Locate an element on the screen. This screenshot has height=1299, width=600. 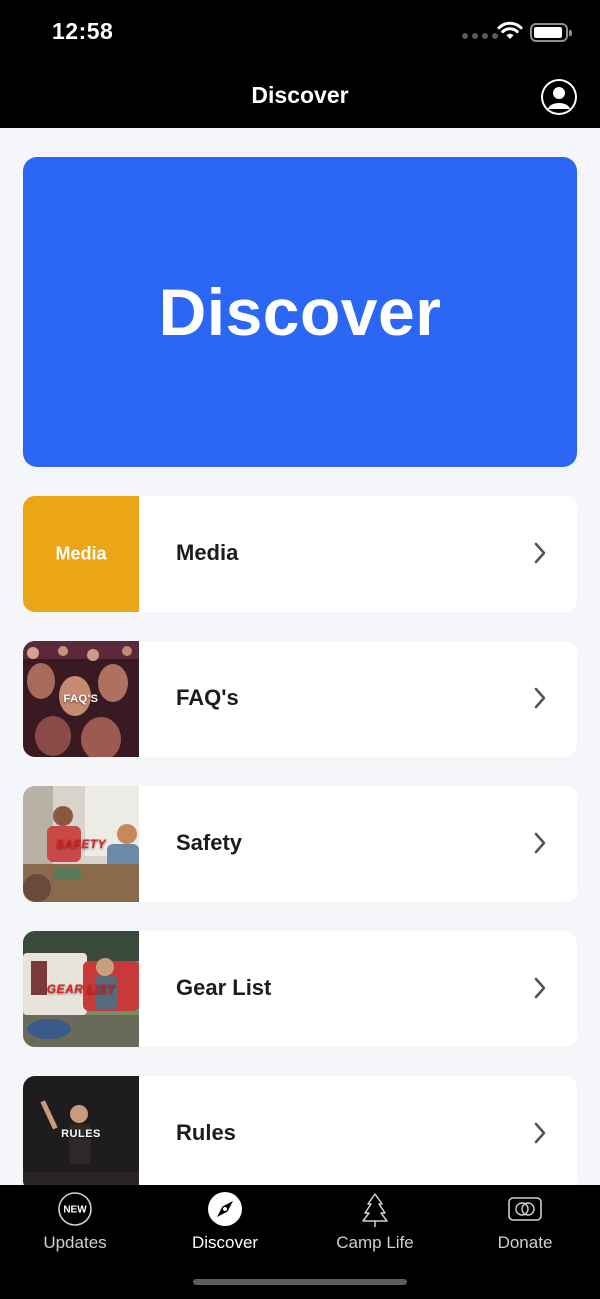
list-item-media: Media Media is located at coordinates (300, 554).